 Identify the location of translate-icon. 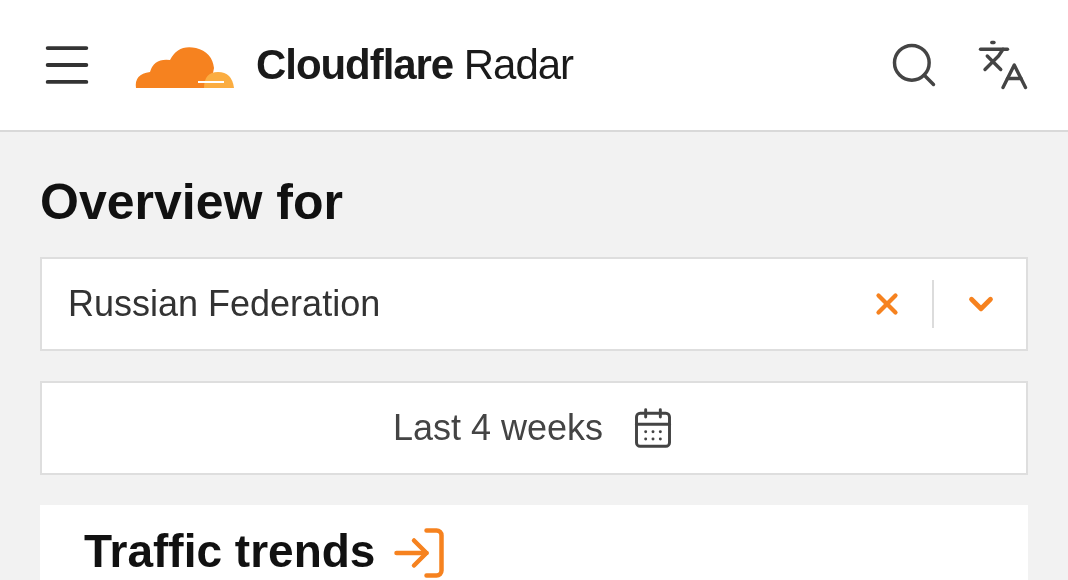
(1003, 65).